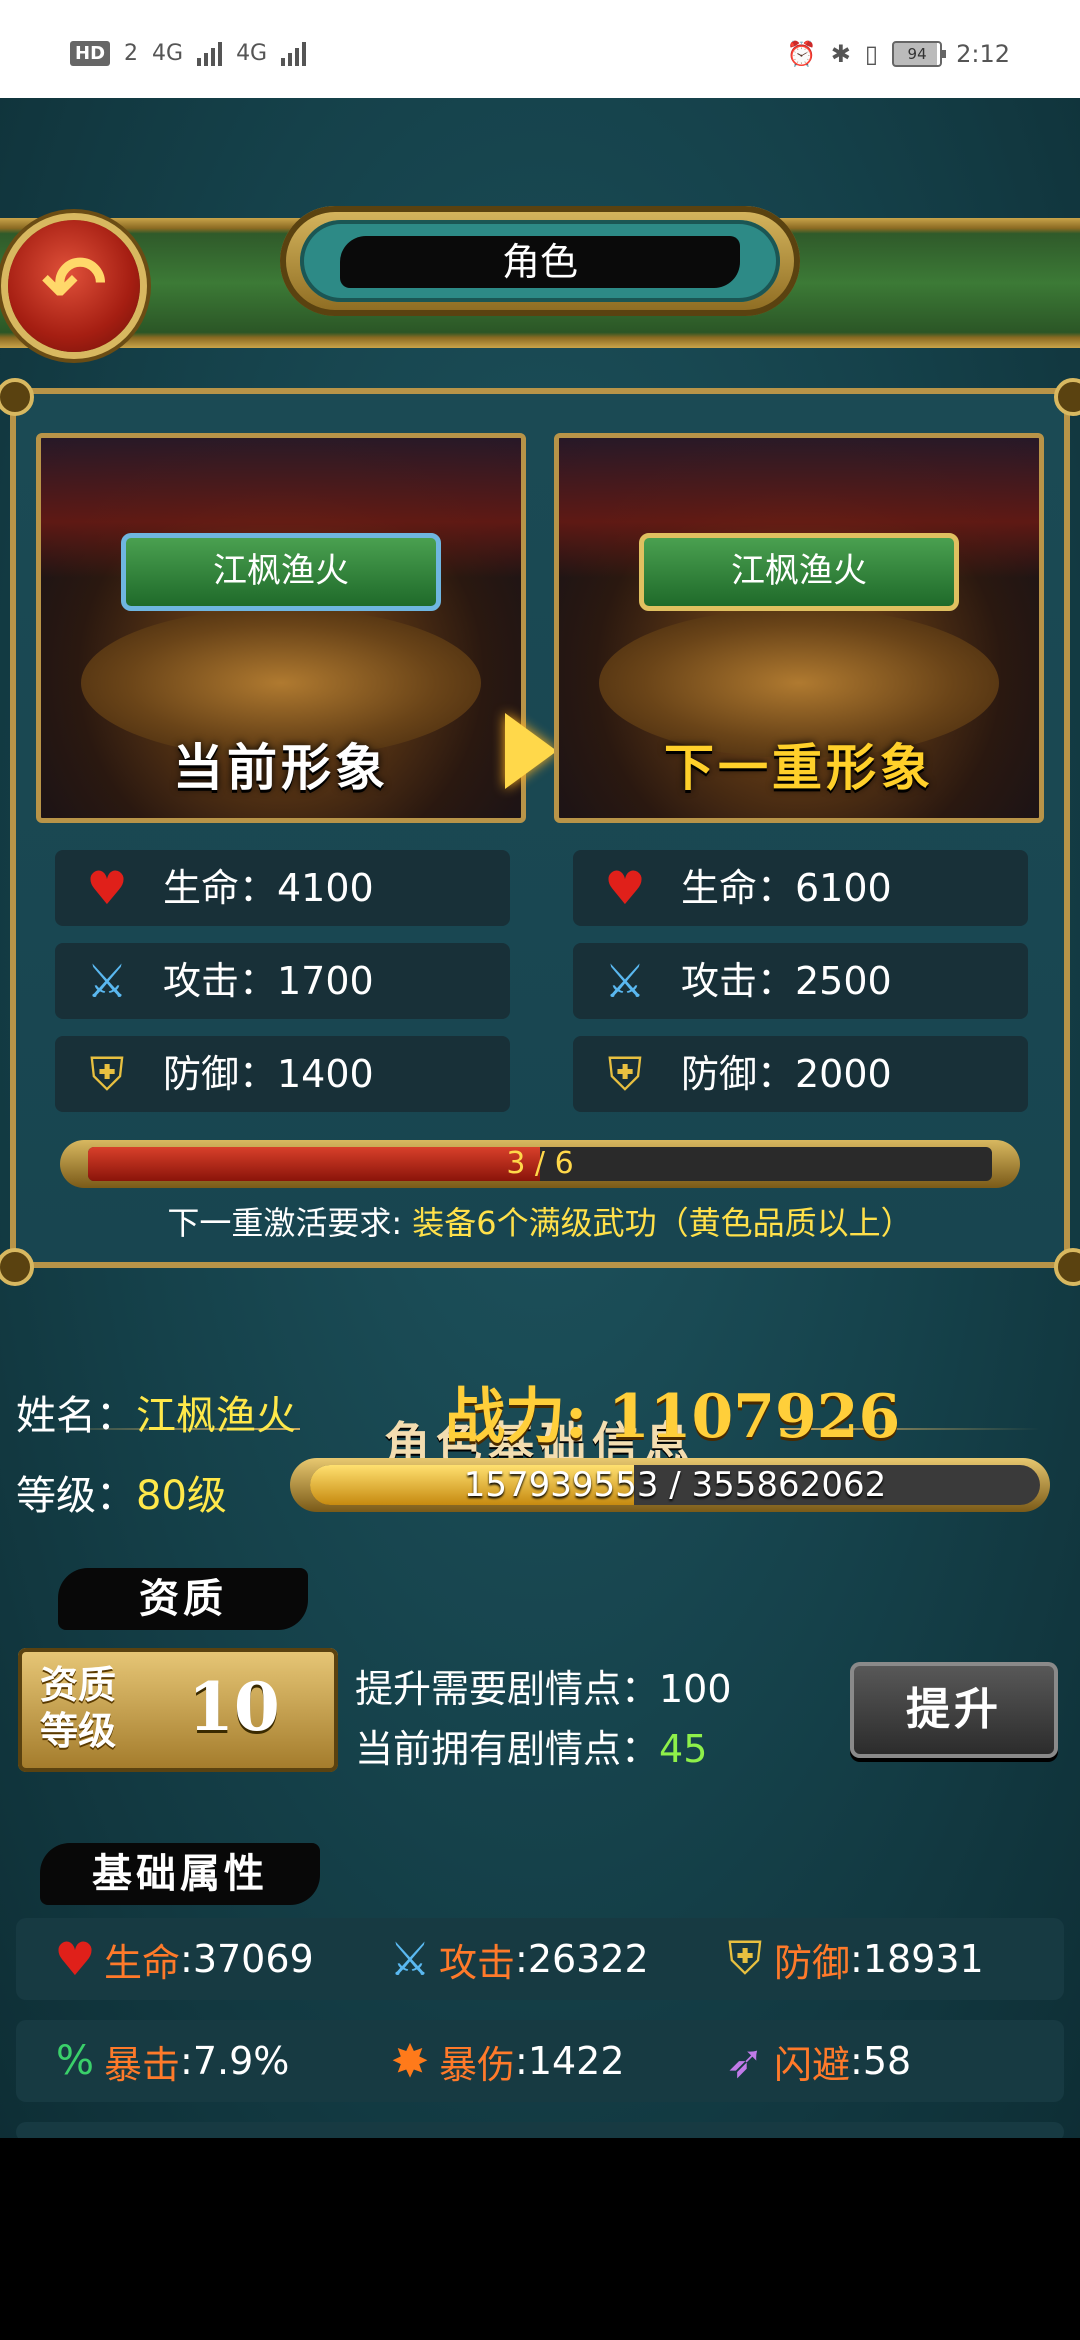 The image size is (1080, 2340). What do you see at coordinates (252, 53) in the screenshot?
I see `network-type-2: 4G` at bounding box center [252, 53].